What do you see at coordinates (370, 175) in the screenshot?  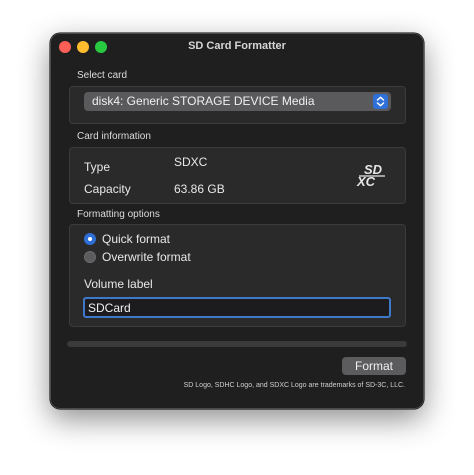 I see `sdxc-logo-icon: SD XC` at bounding box center [370, 175].